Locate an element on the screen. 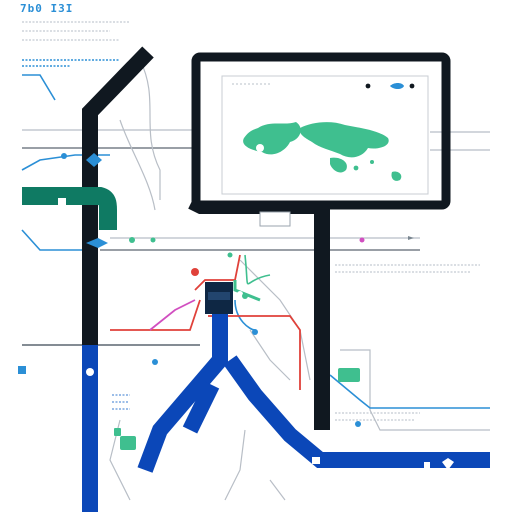 The image size is (512, 512). magenta-route is located at coordinates (172, 315).